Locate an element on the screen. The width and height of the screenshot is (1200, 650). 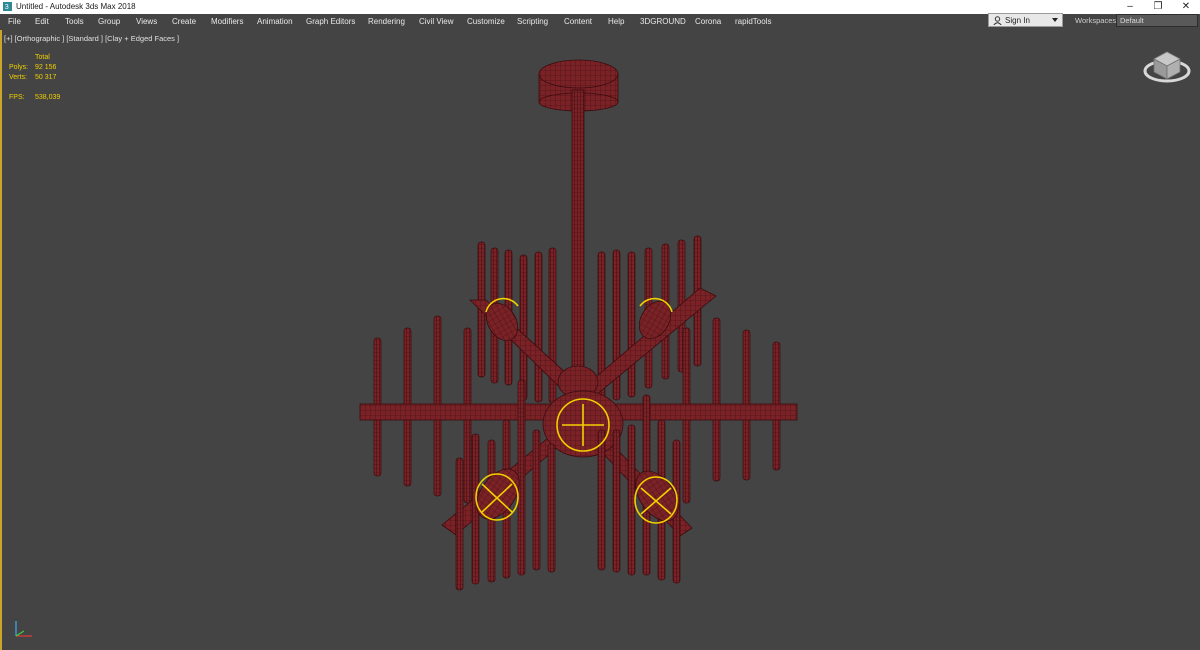
verts-label: Verts: is located at coordinates (18, 77).